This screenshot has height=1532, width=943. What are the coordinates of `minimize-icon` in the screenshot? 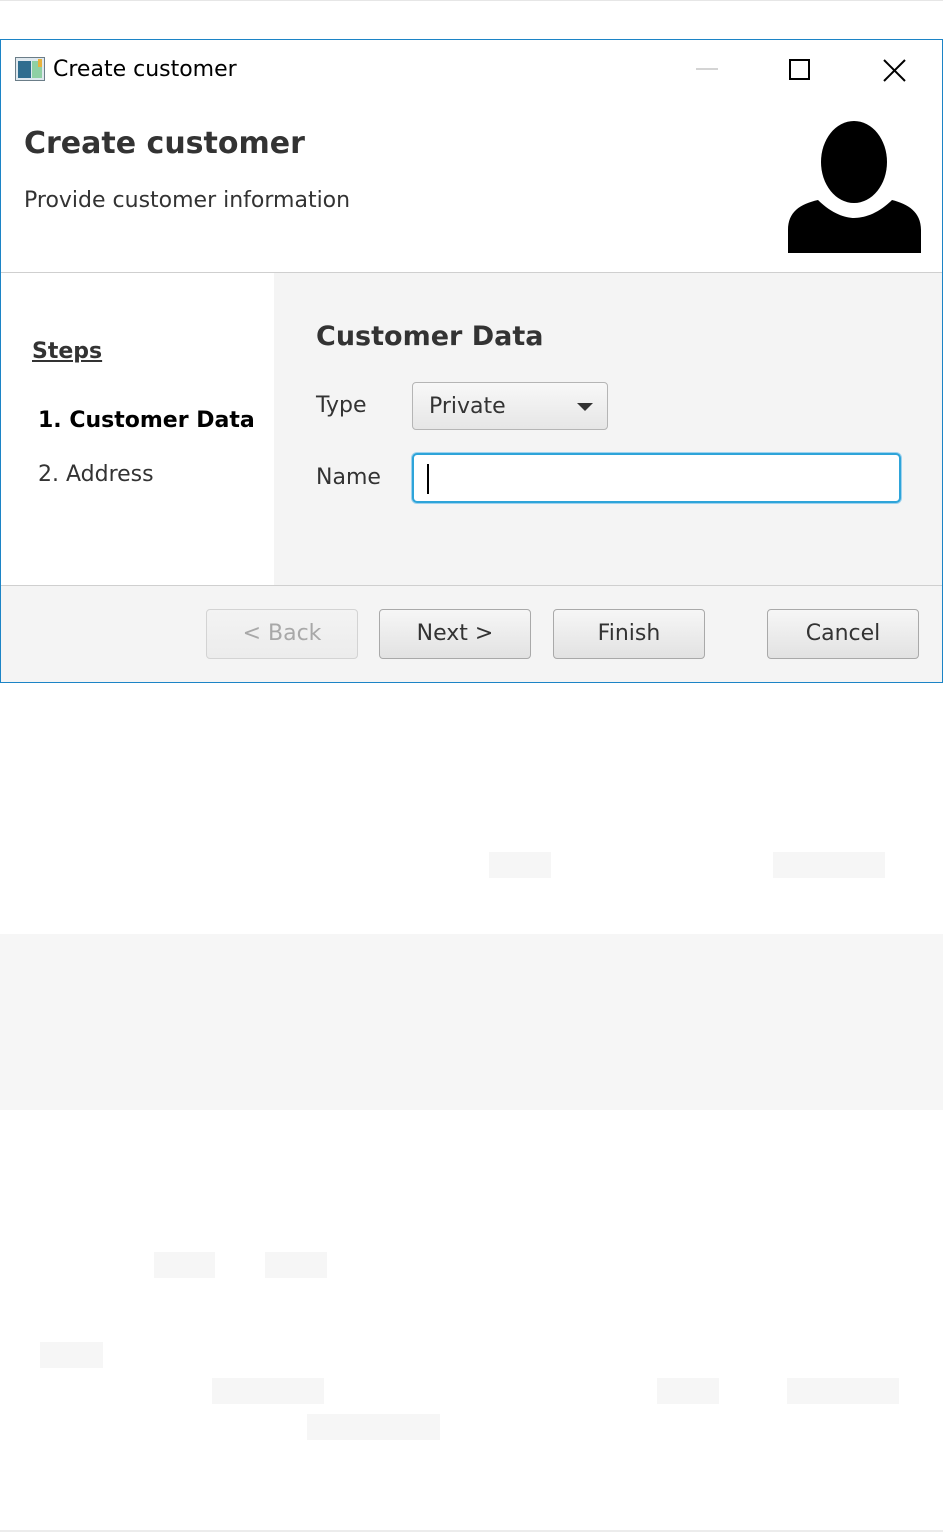 It's located at (707, 69).